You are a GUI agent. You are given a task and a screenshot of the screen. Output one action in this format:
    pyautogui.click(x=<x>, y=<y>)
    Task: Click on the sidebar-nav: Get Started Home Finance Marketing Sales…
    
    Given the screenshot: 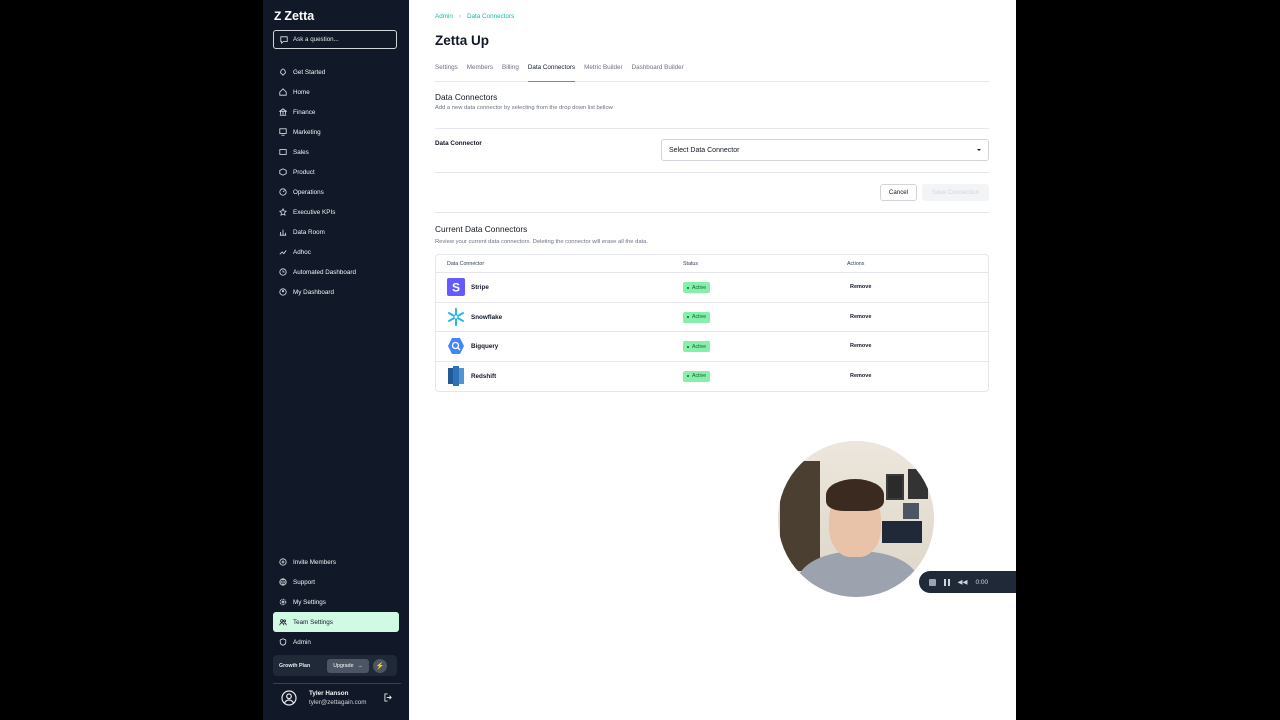 What is the action you would take?
    pyautogui.click(x=336, y=182)
    